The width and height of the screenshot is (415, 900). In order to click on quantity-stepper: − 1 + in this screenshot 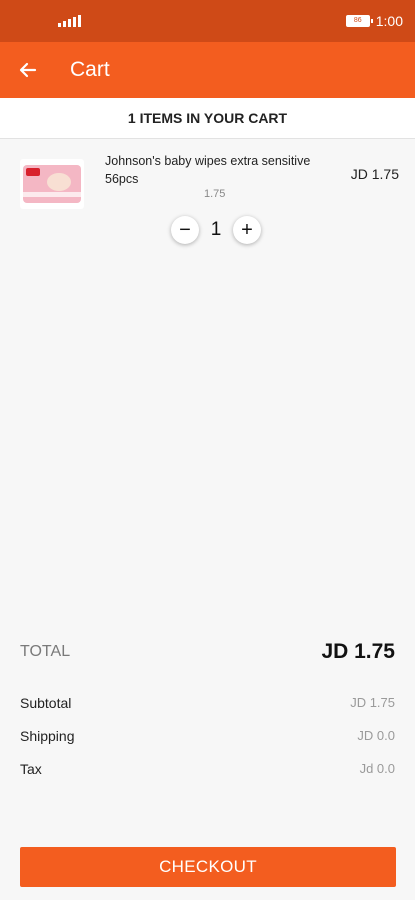, I will do `click(216, 230)`.